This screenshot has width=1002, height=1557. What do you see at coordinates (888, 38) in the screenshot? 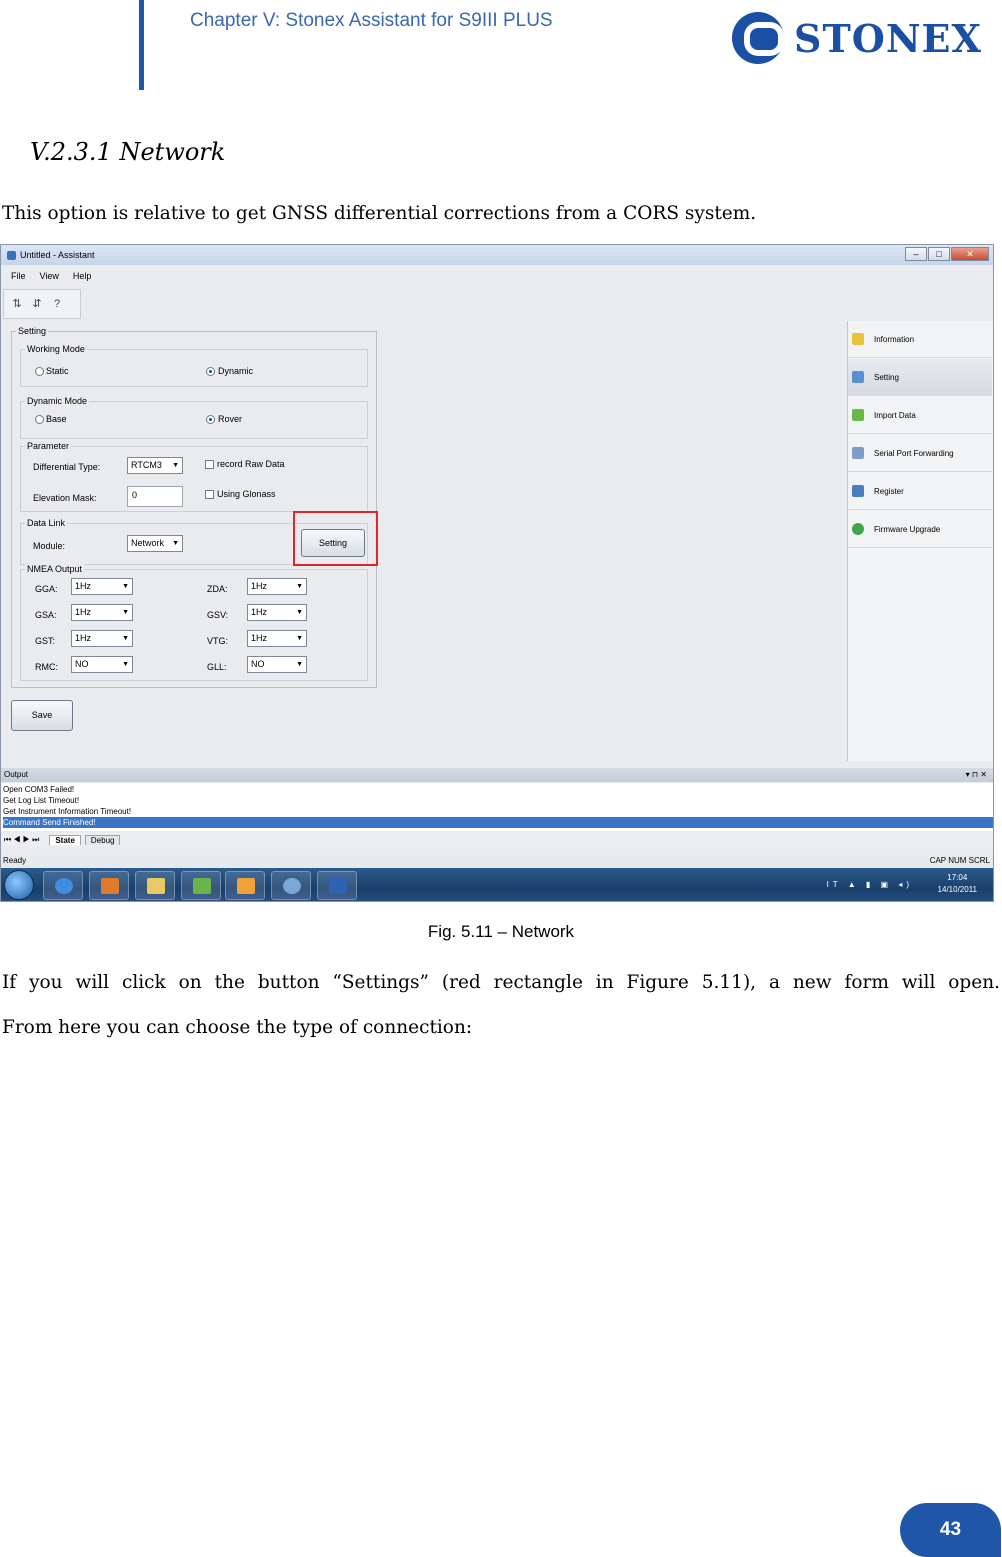
I see `brand-name: STONEX` at bounding box center [888, 38].